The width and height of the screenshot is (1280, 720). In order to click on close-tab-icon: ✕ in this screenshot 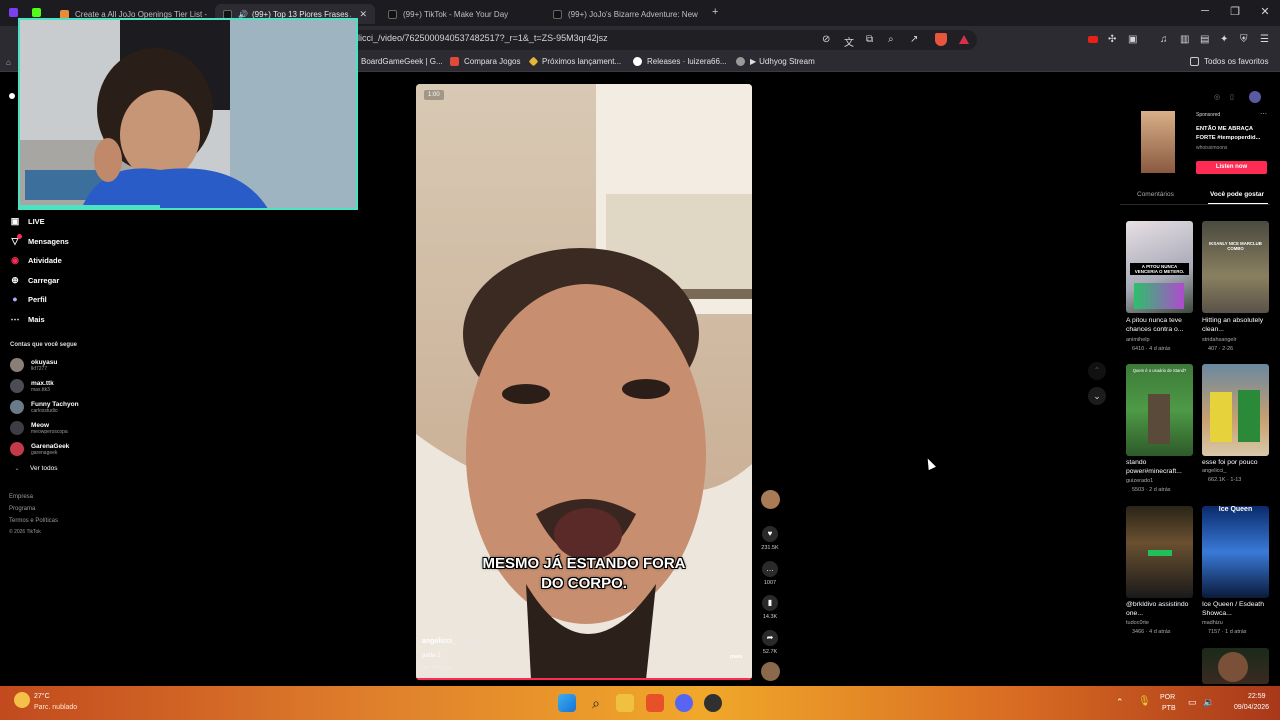, I will do `click(363, 14)`.